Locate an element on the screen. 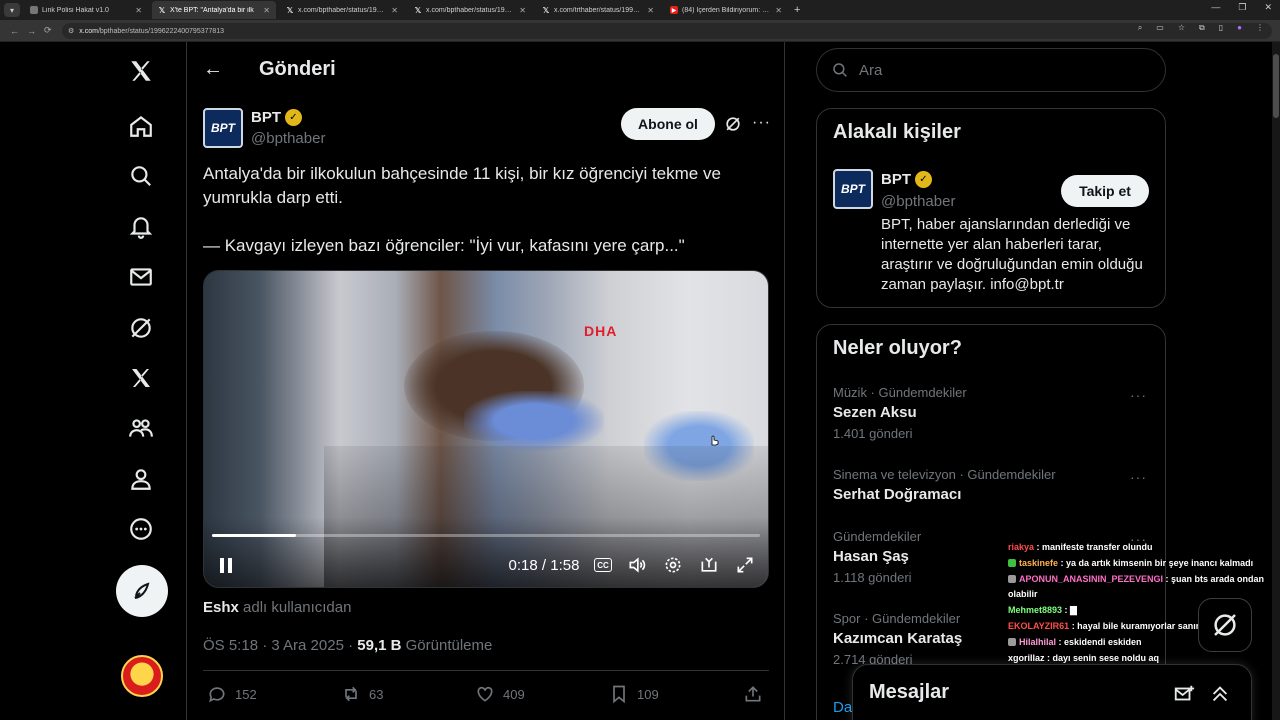 The height and width of the screenshot is (720, 1280). search-input: Ara is located at coordinates (991, 70).